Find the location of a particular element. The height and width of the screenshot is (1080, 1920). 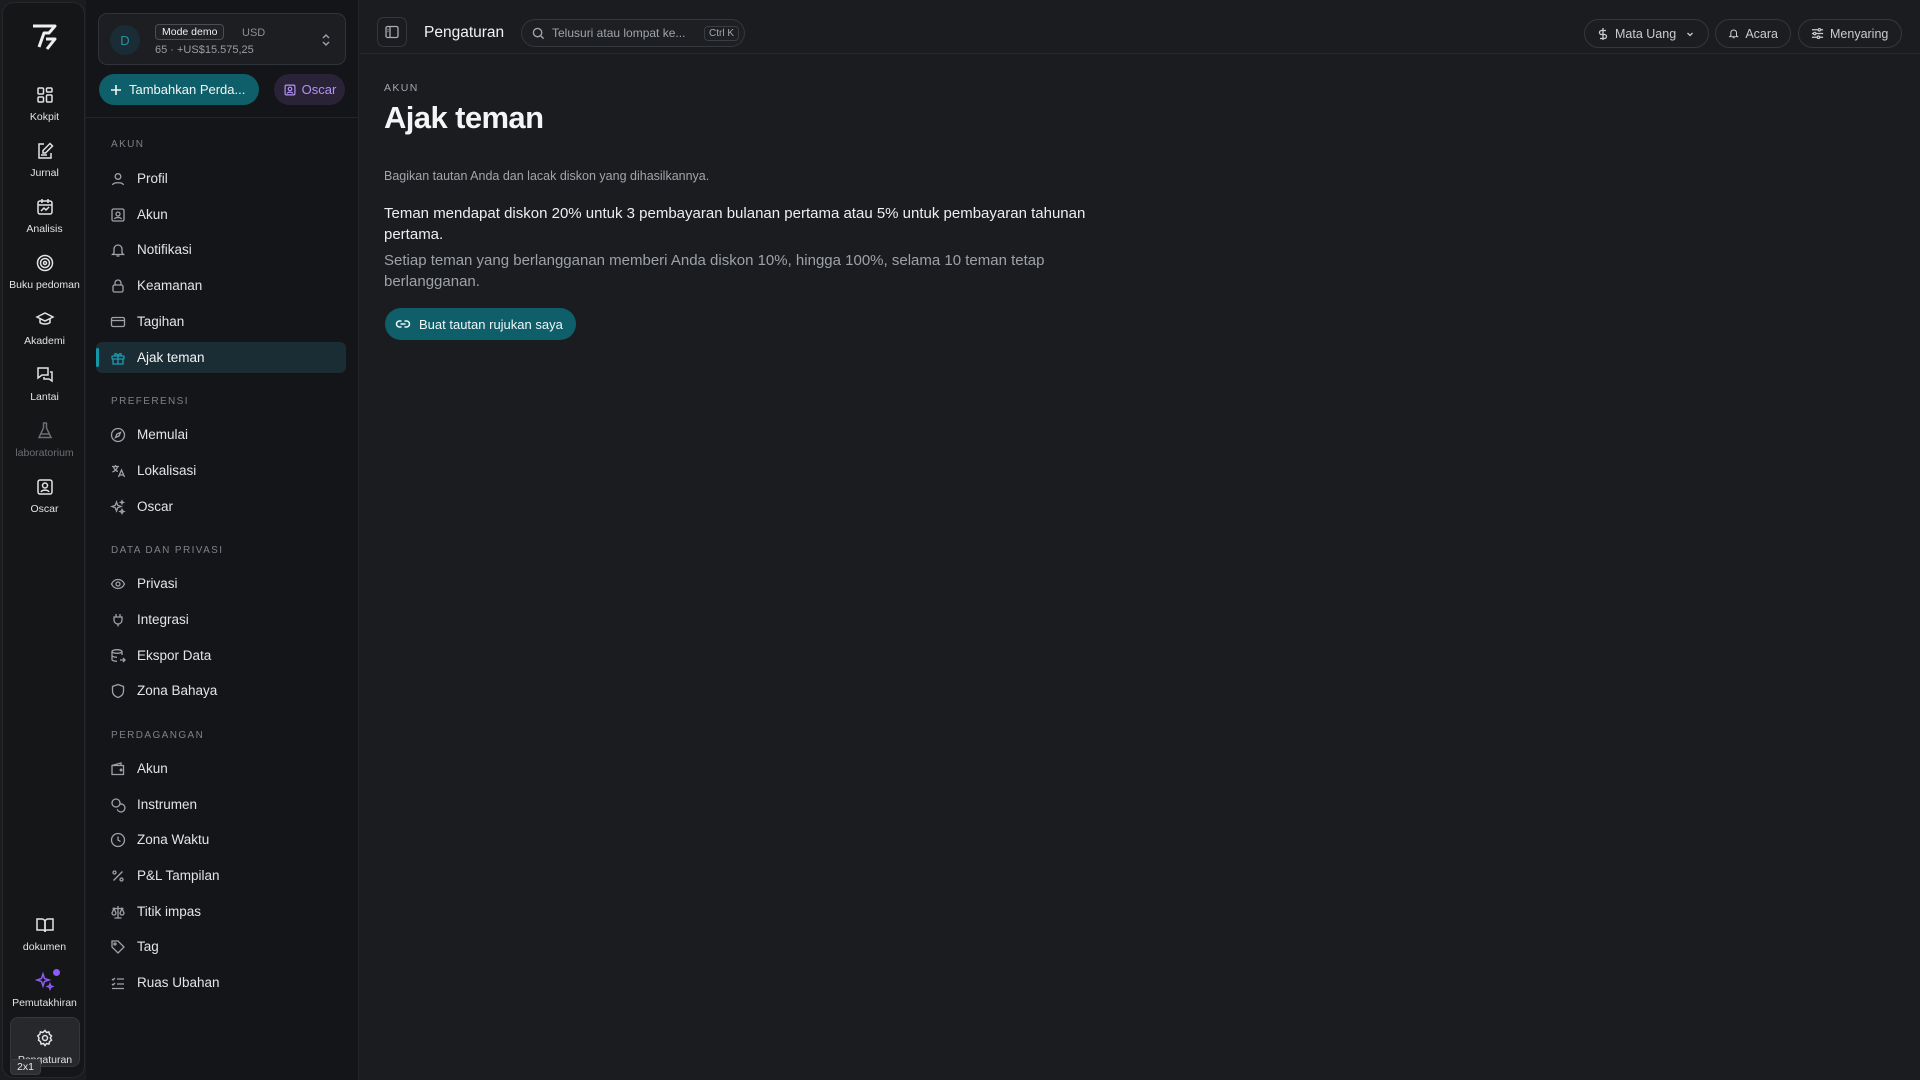

rail-item-analisis: Analisis is located at coordinates (44, 219).